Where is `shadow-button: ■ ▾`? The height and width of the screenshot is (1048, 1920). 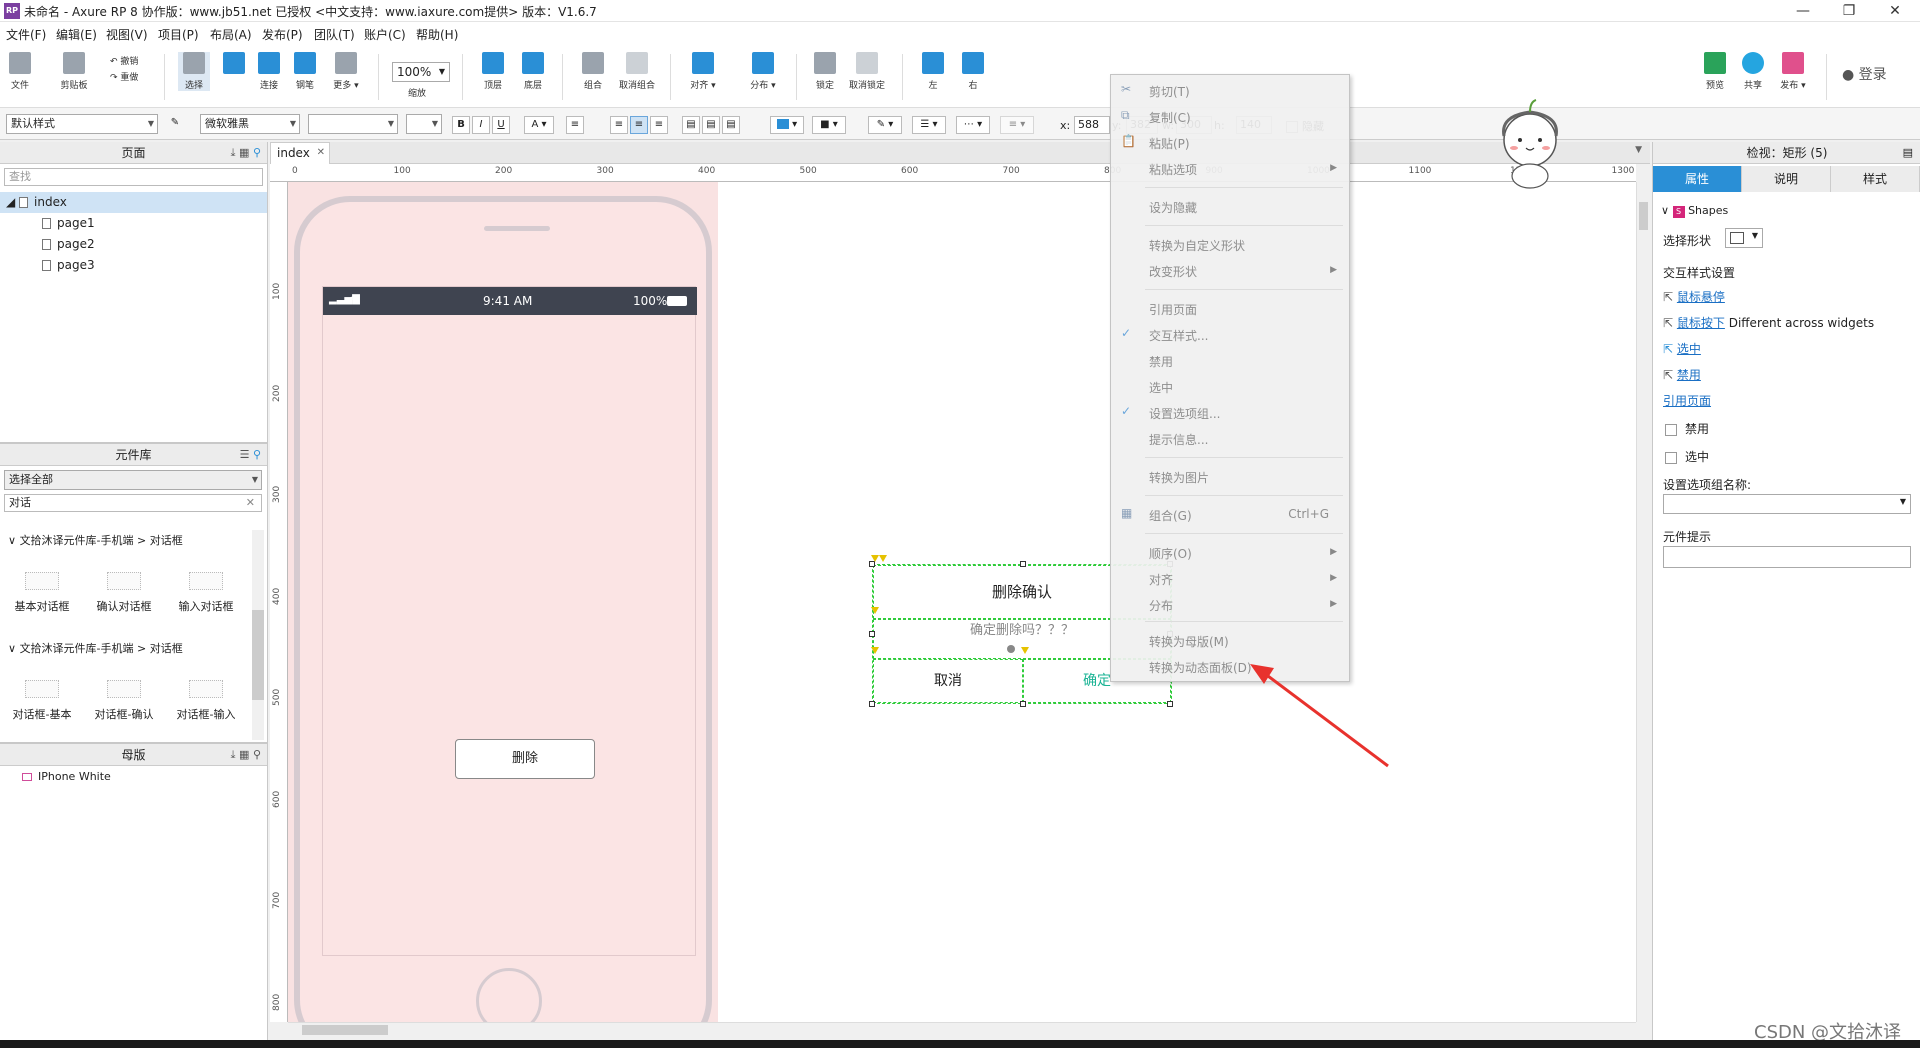 shadow-button: ■ ▾ is located at coordinates (829, 125).